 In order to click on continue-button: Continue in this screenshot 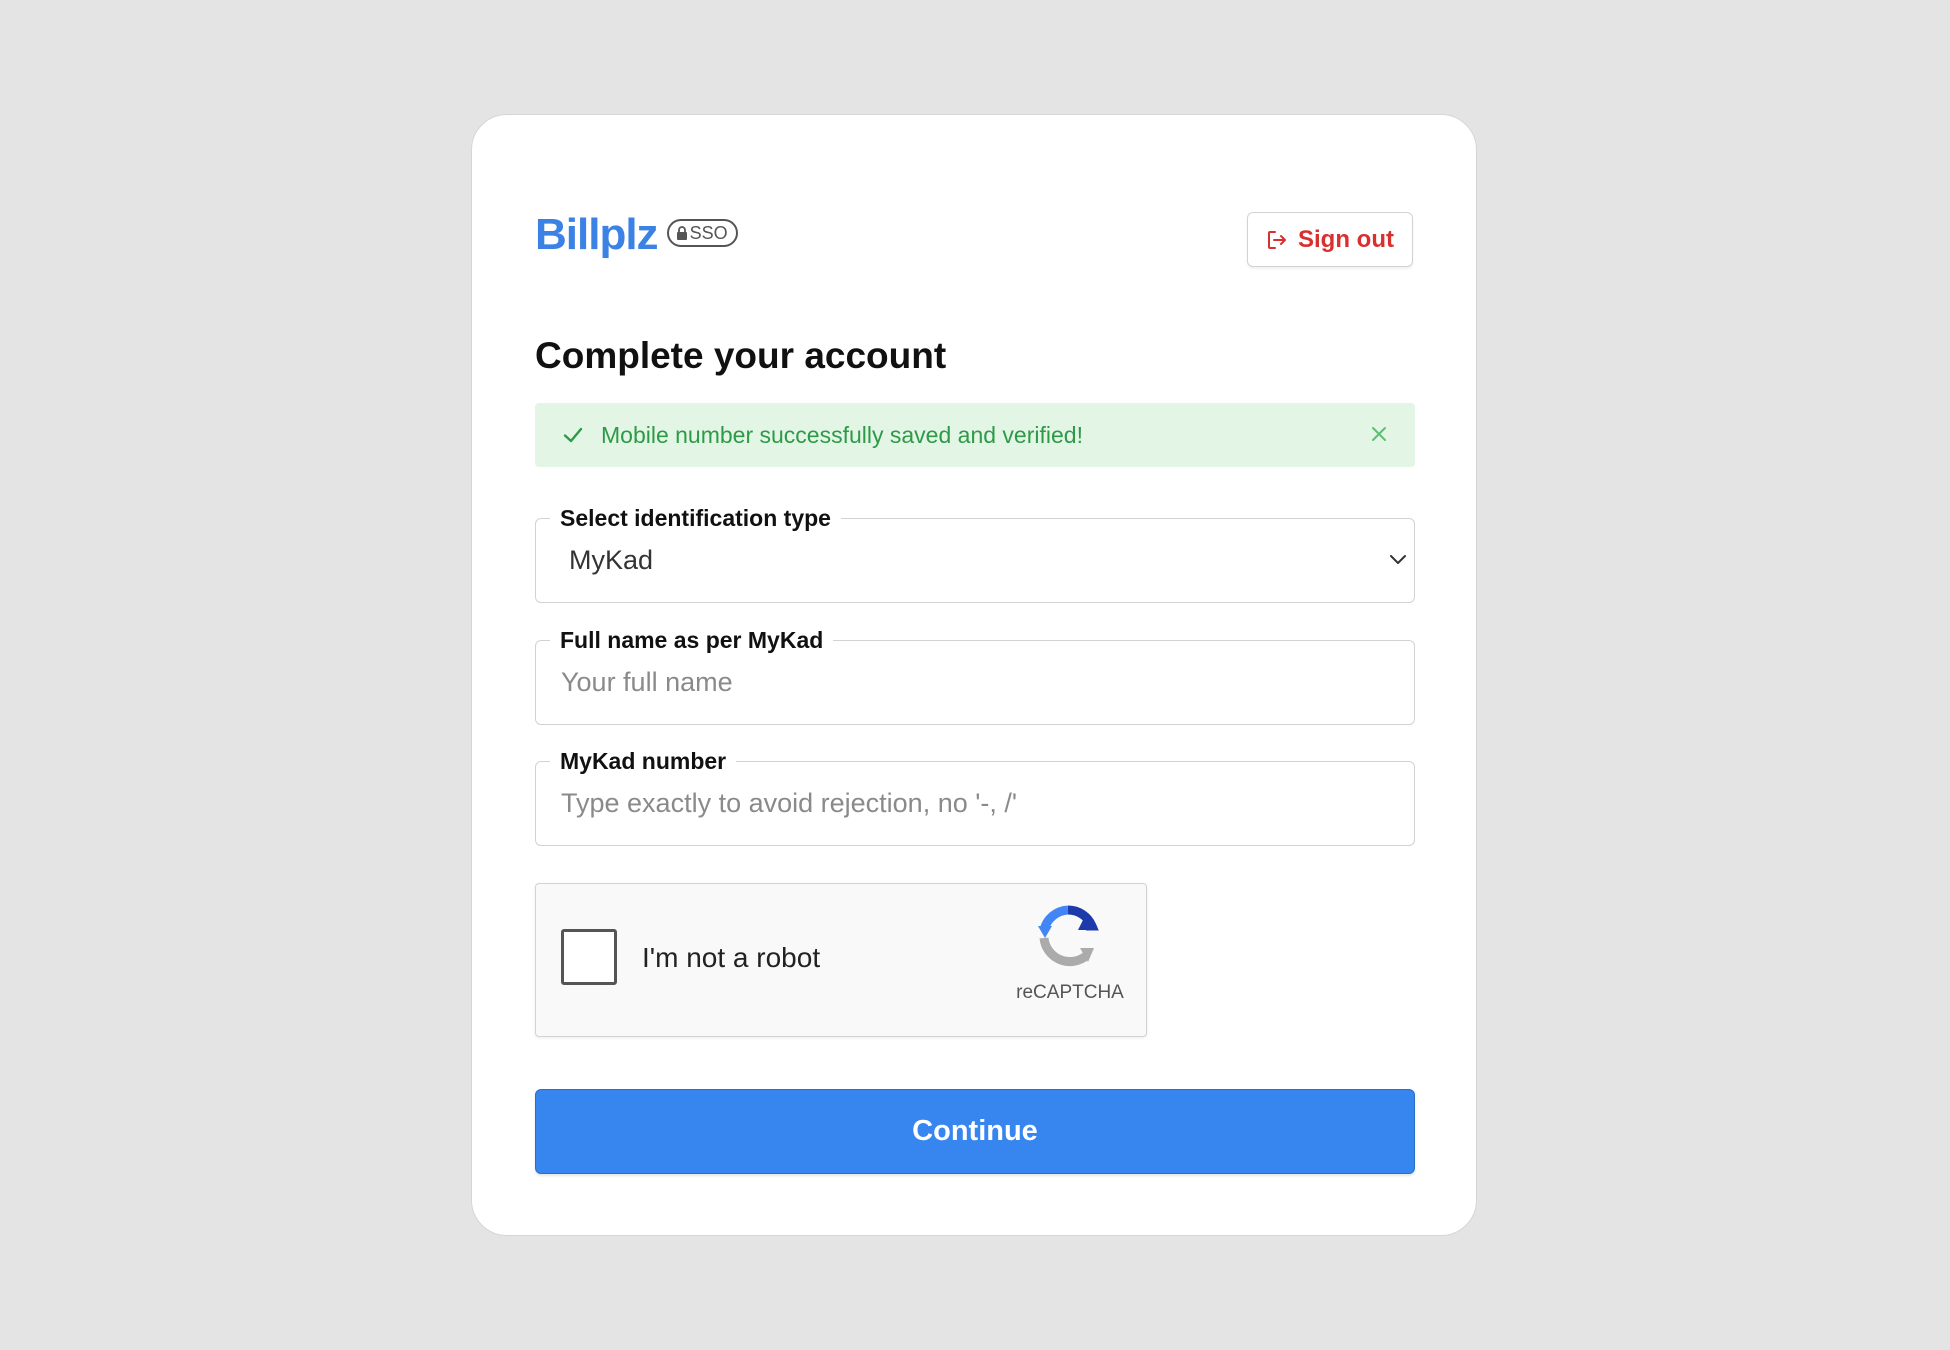, I will do `click(975, 1131)`.